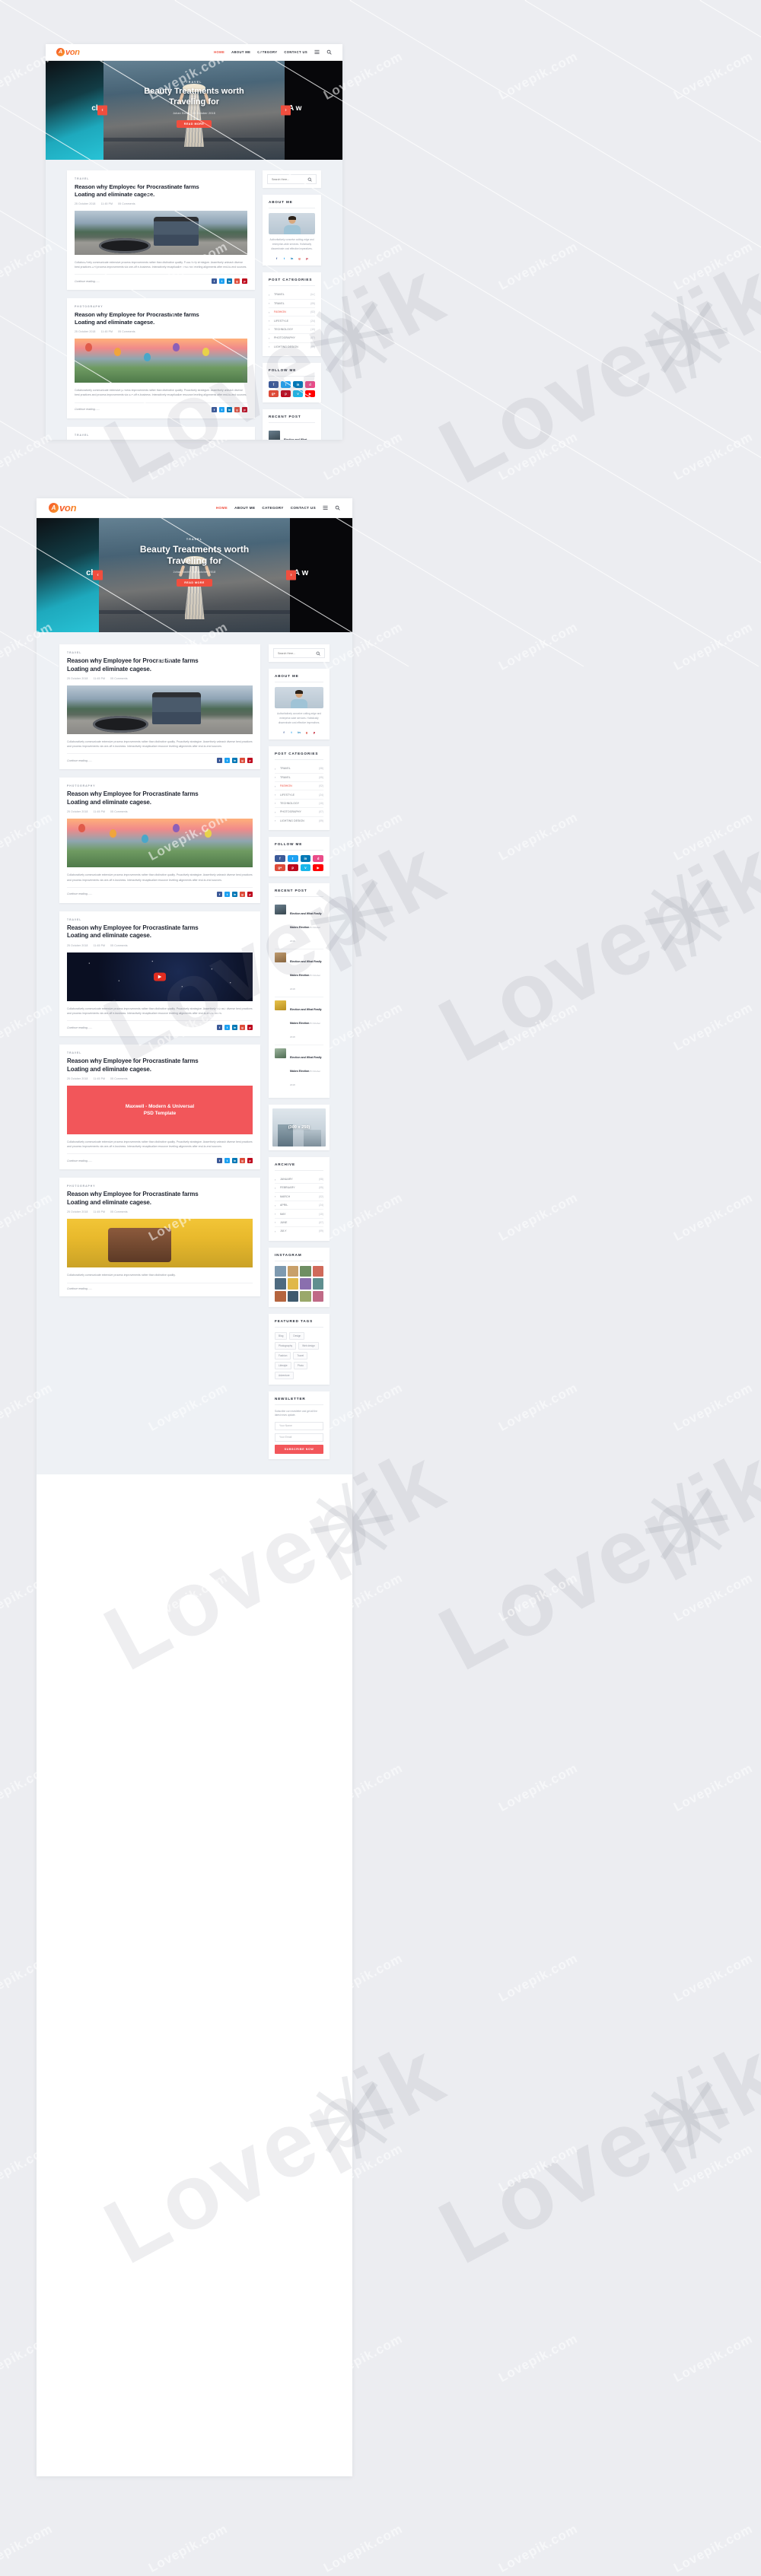  What do you see at coordinates (160, 1243) in the screenshot?
I see `post-thumbnail-yellow-landscape` at bounding box center [160, 1243].